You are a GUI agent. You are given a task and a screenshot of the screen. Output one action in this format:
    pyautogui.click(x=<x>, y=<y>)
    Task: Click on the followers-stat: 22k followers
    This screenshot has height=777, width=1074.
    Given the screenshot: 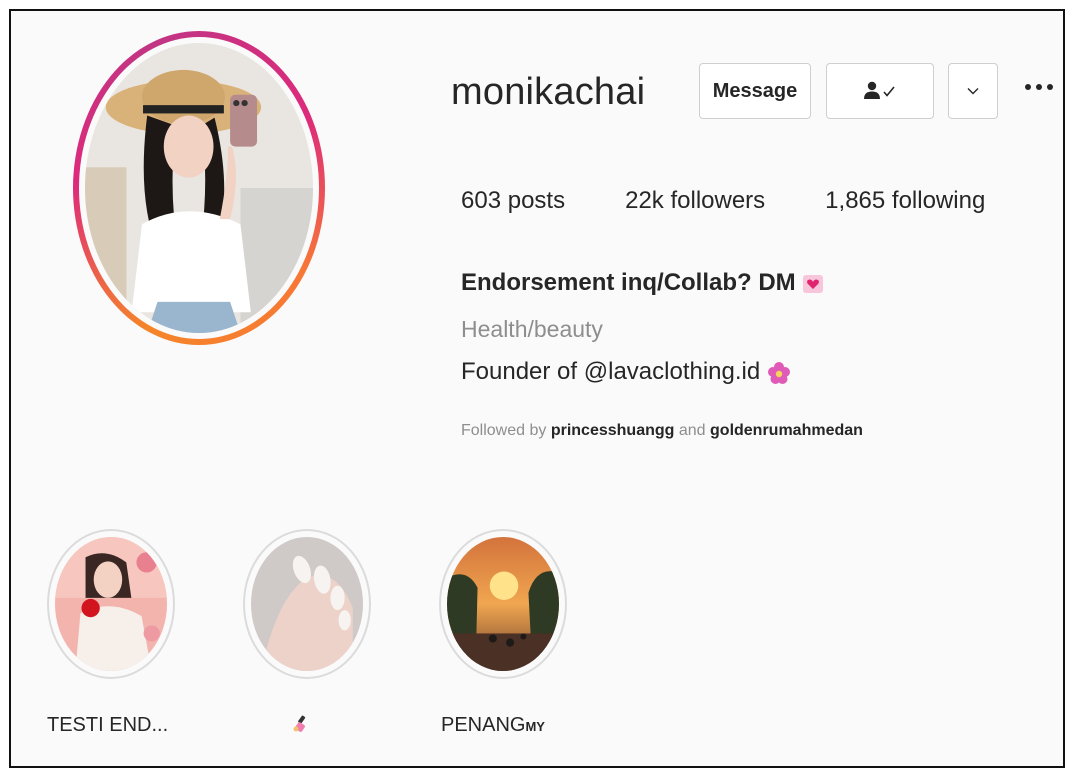 What is the action you would take?
    pyautogui.click(x=695, y=201)
    